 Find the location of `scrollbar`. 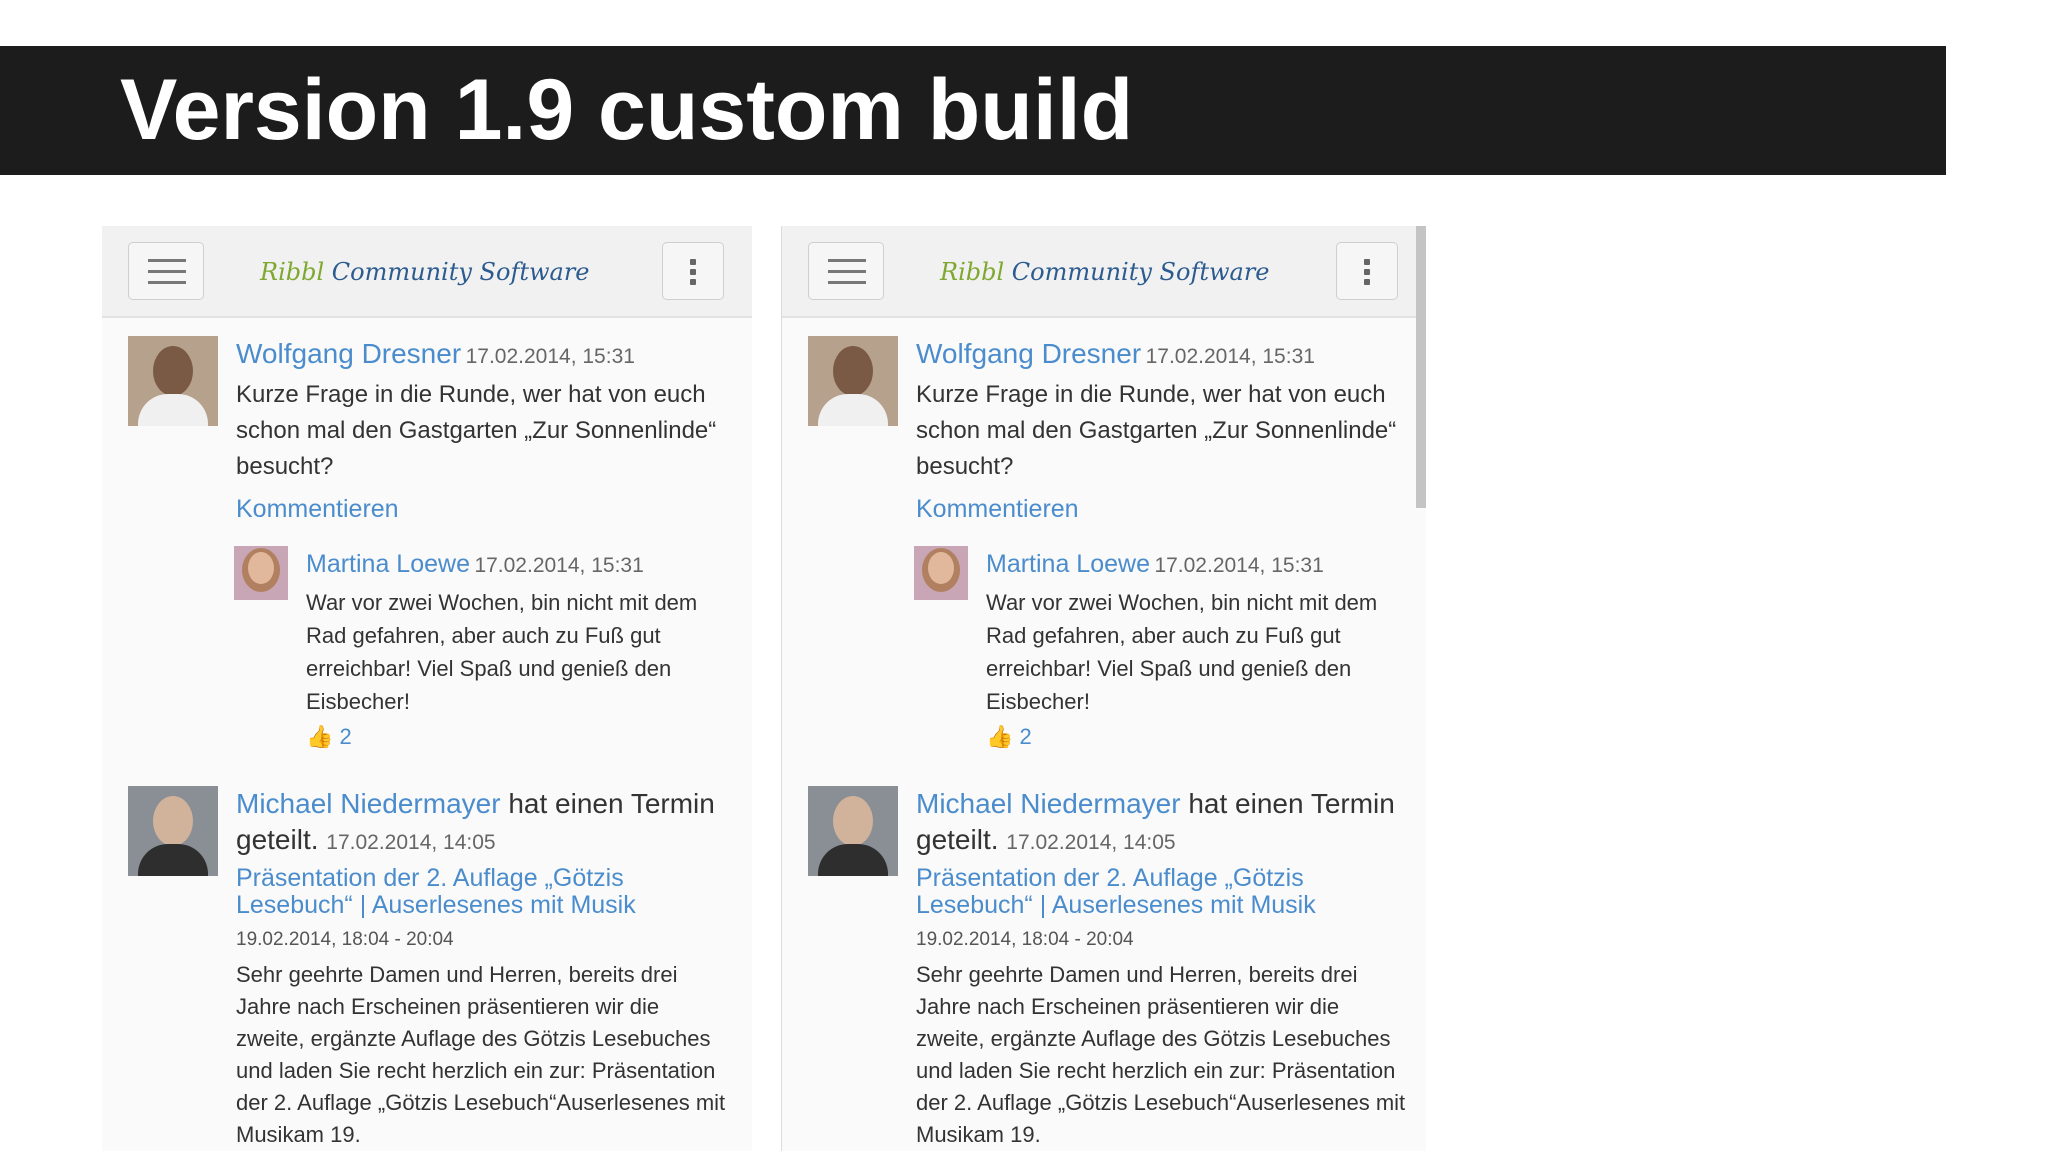

scrollbar is located at coordinates (1421, 367).